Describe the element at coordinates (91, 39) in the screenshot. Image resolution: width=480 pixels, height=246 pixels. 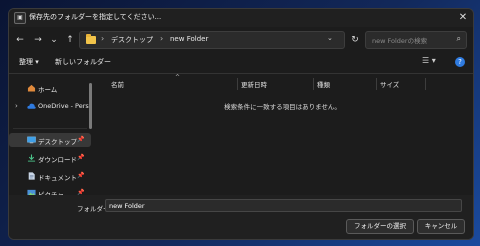
I see `folder-icon` at that location.